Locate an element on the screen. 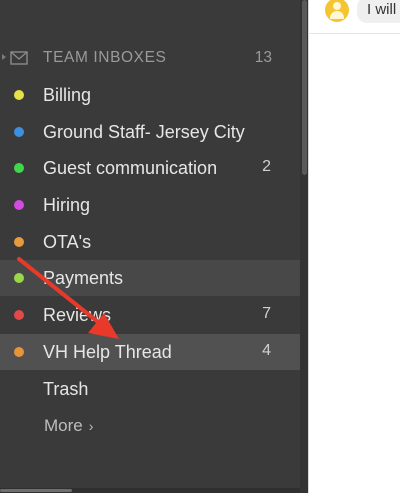  message-bubble: I will is located at coordinates (378, 11).